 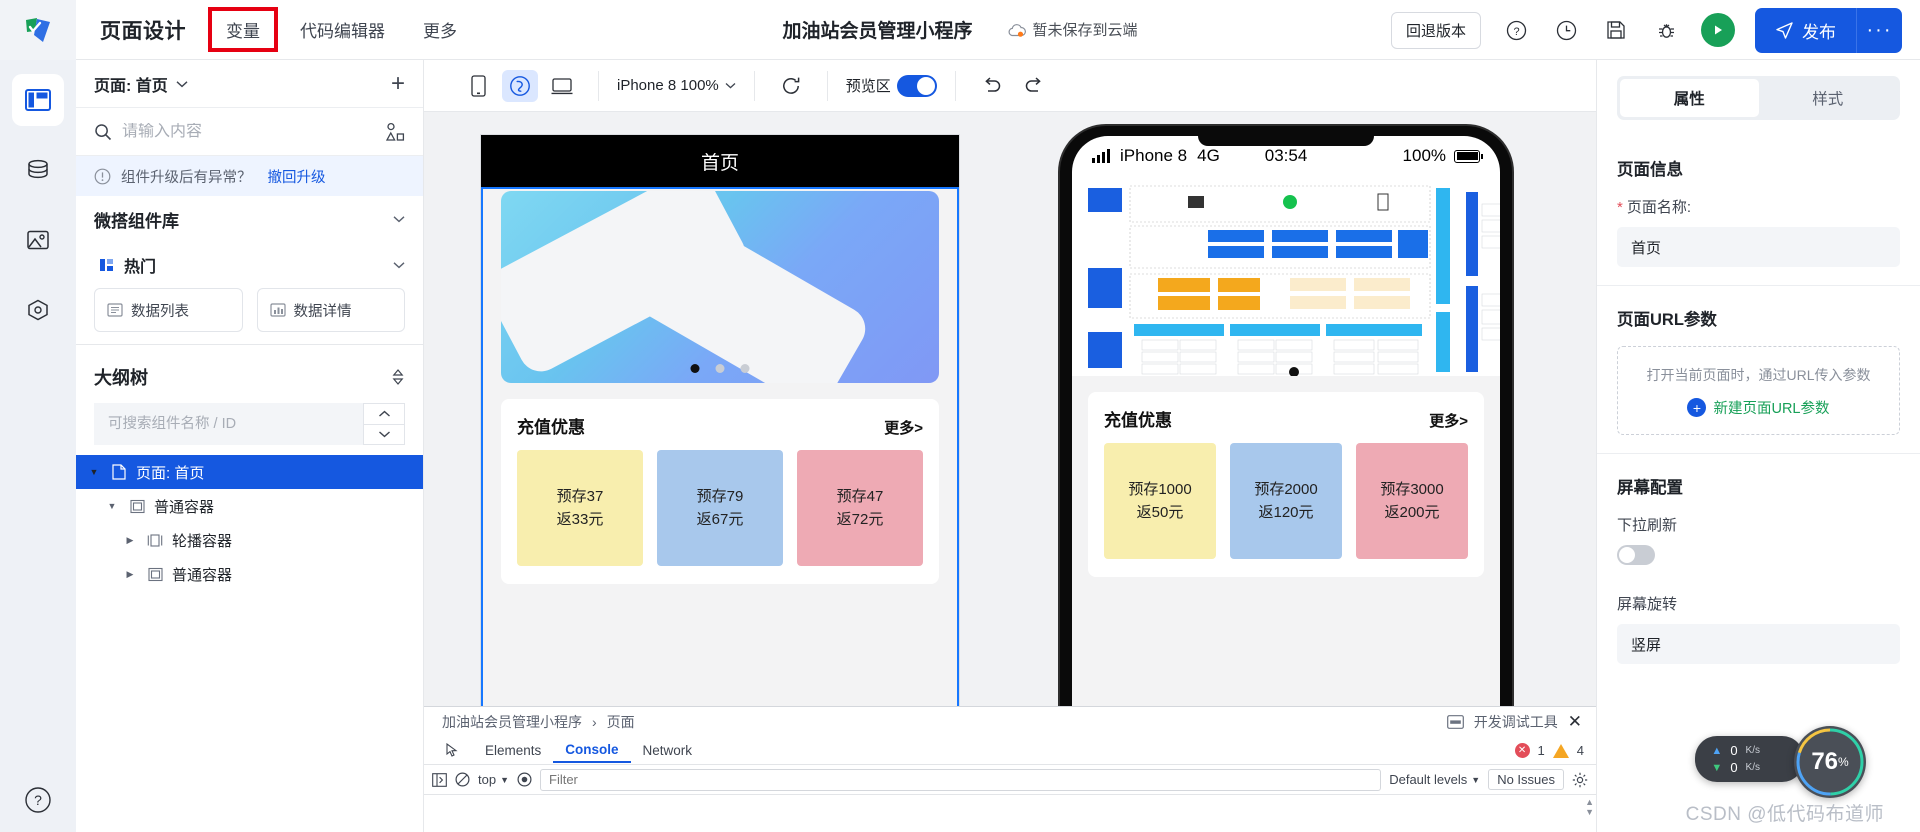 I want to click on component-search-input, so click(x=248, y=131).